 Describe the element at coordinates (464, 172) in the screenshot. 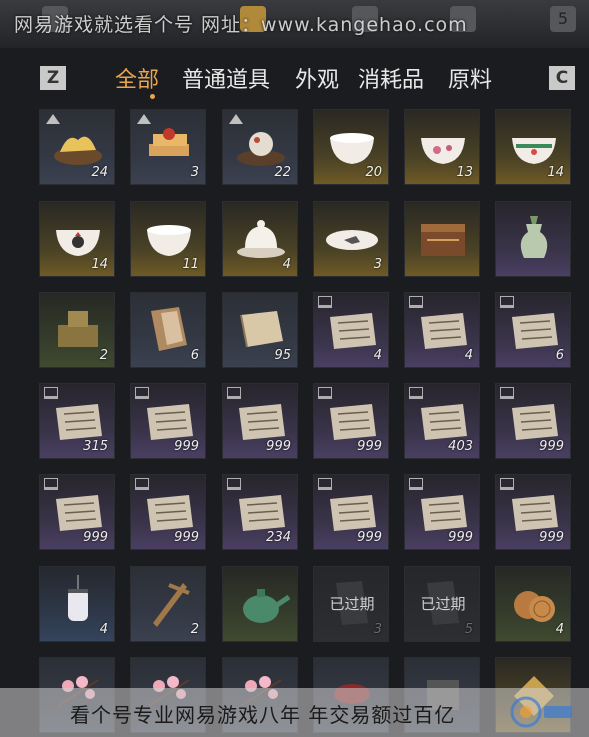

I see `item-quantity: 13` at that location.